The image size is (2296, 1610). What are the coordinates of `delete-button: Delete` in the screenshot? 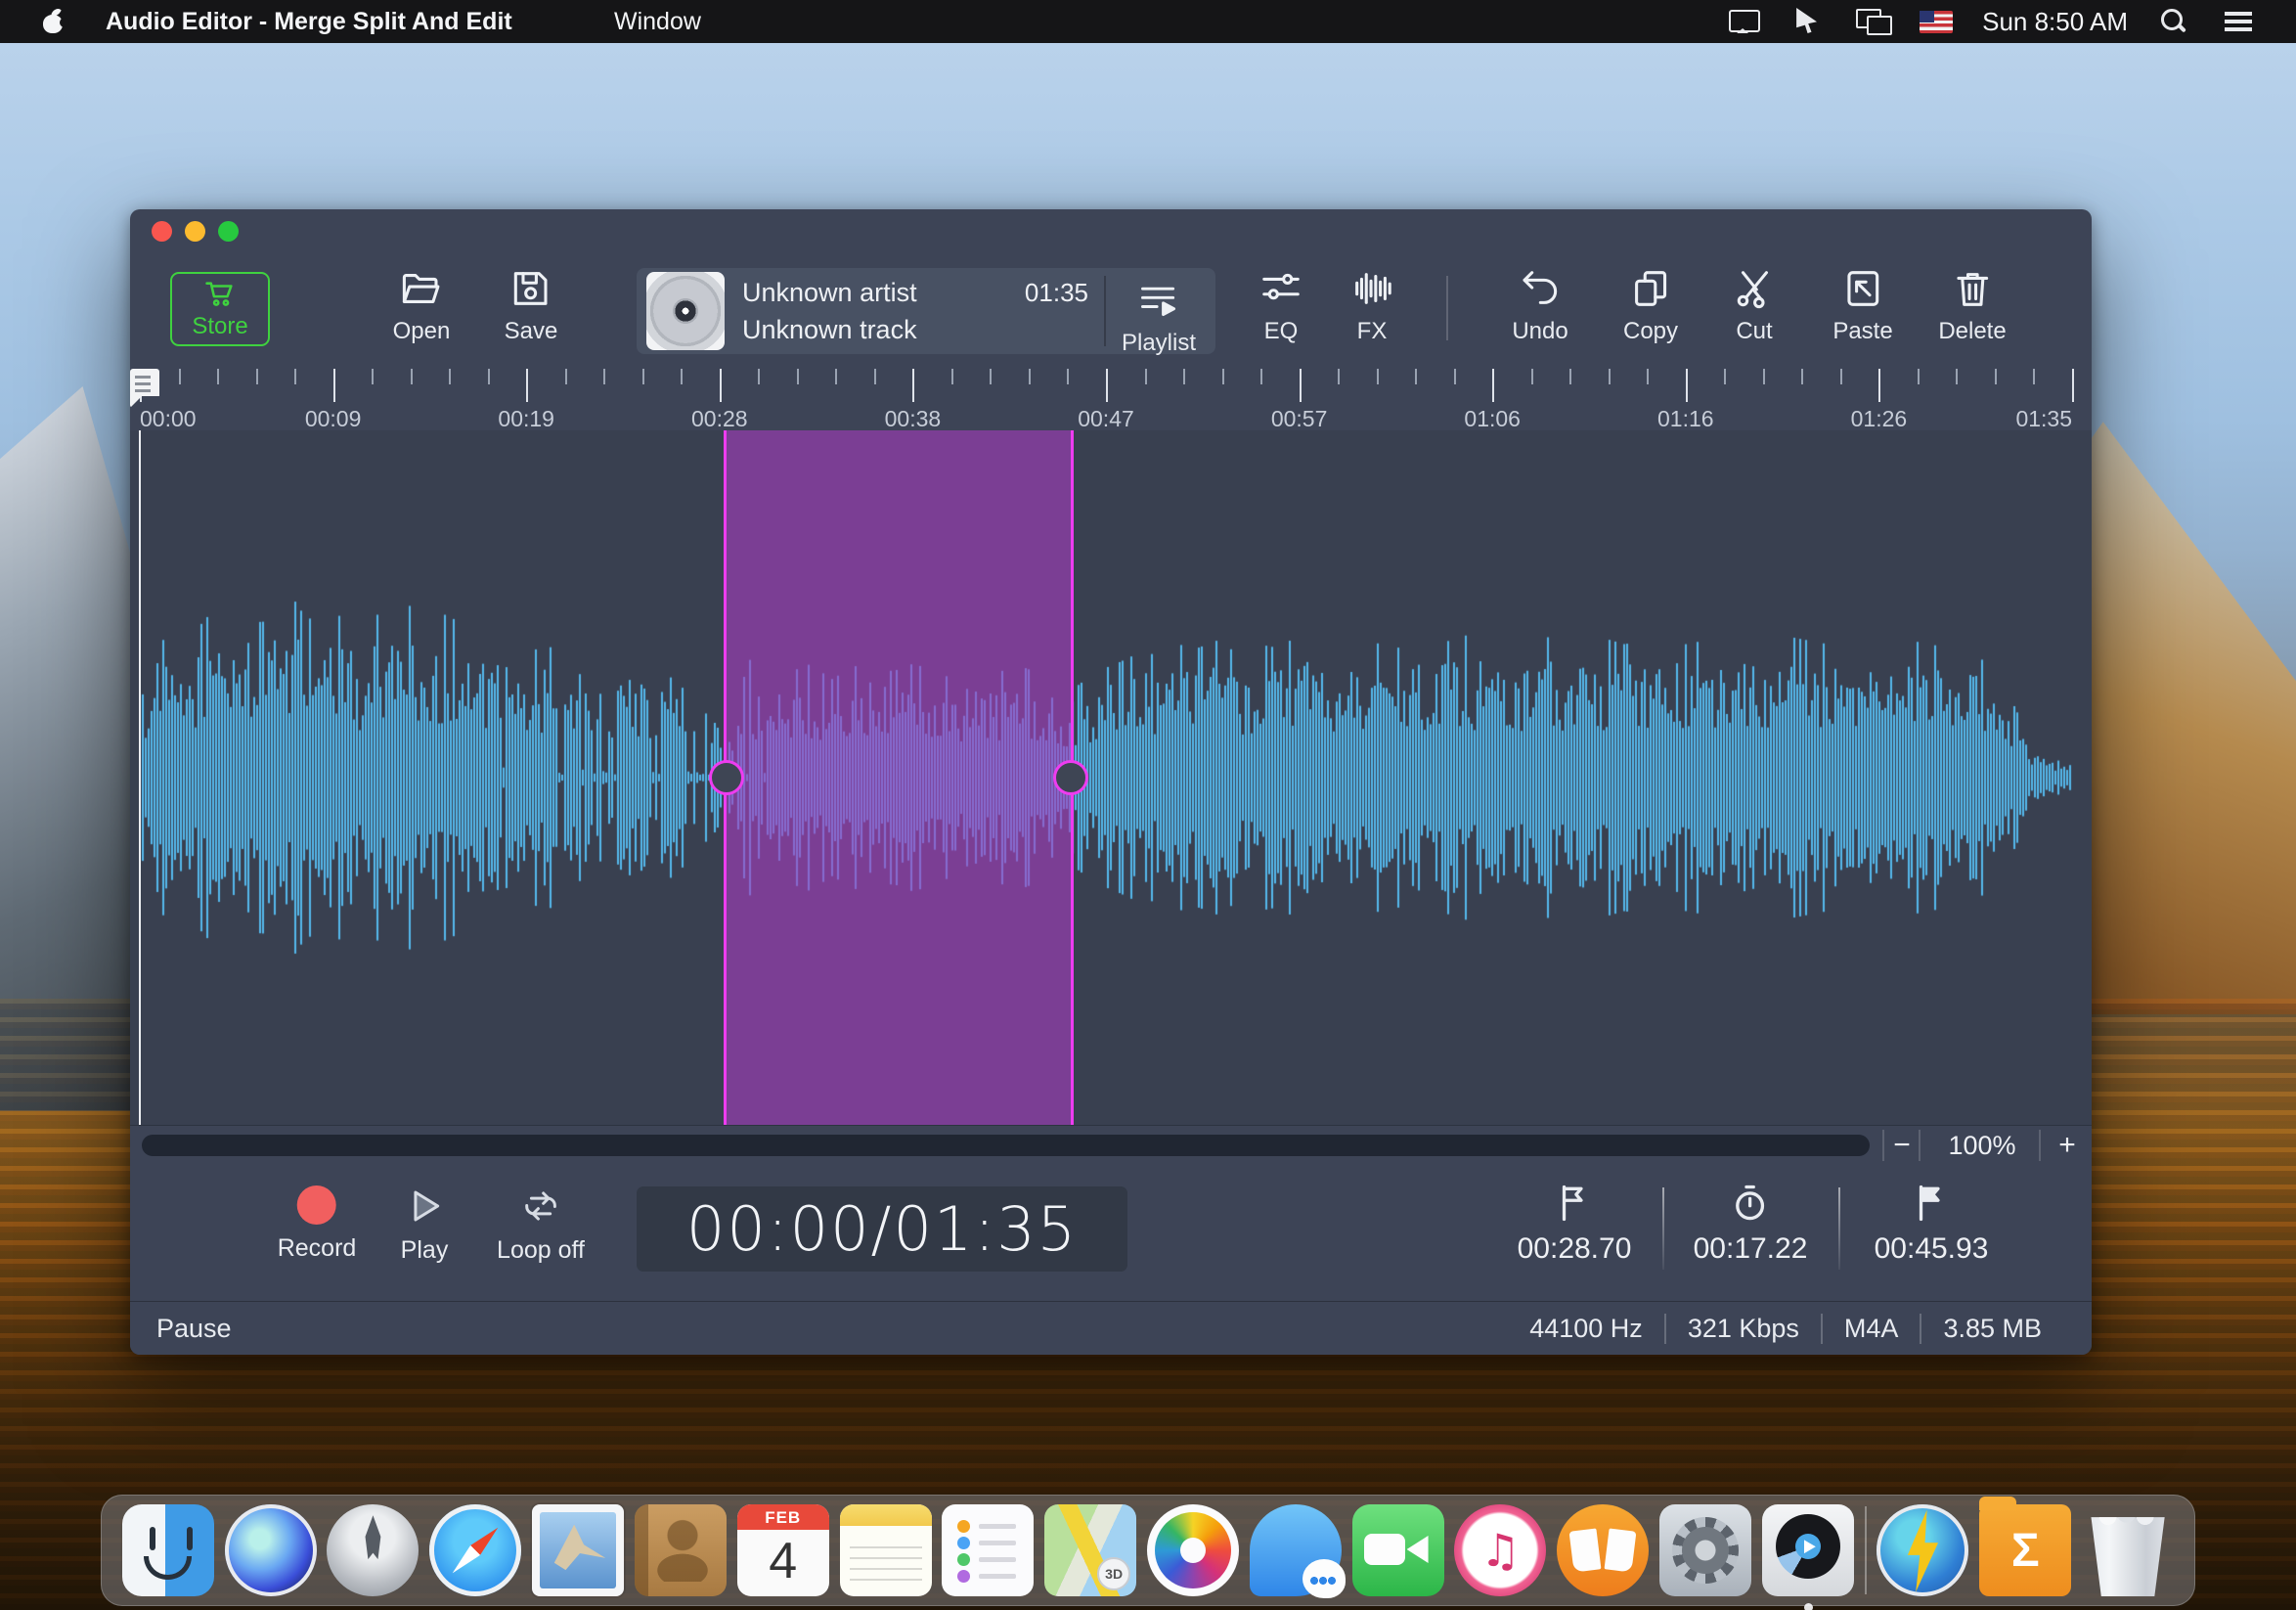 It's located at (1972, 305).